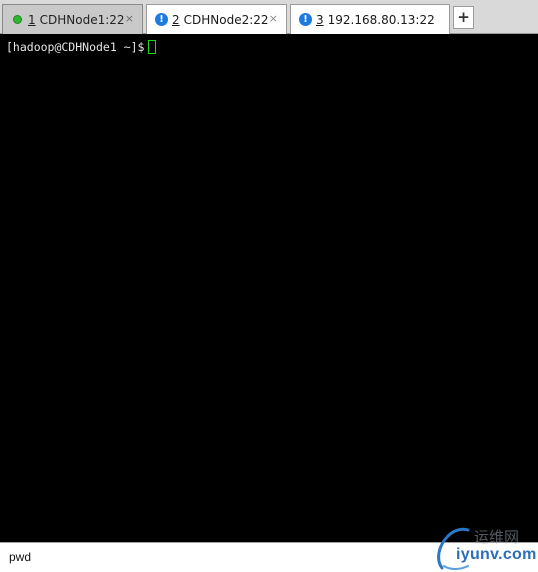  What do you see at coordinates (226, 19) in the screenshot?
I see `tab-label: CDHNode2:22` at bounding box center [226, 19].